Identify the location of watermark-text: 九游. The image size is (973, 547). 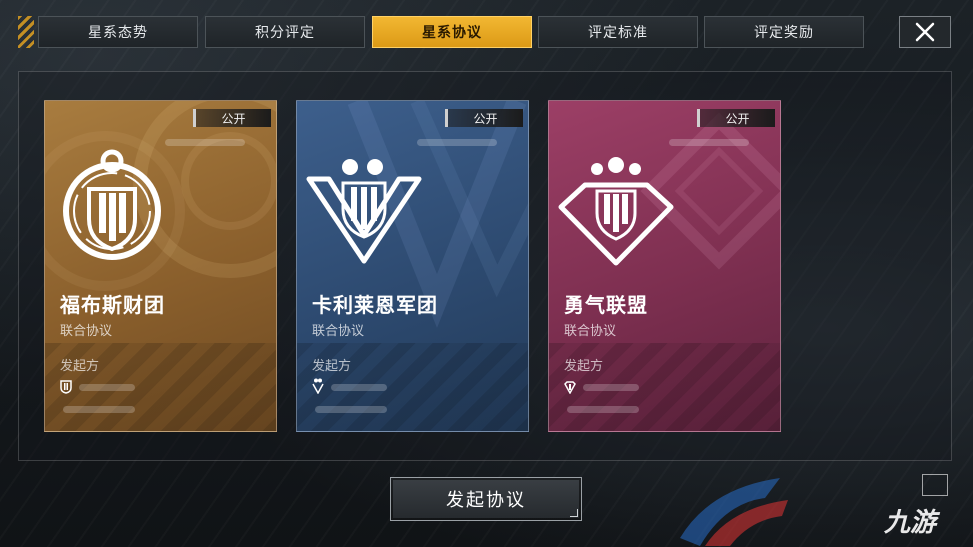
(910, 523).